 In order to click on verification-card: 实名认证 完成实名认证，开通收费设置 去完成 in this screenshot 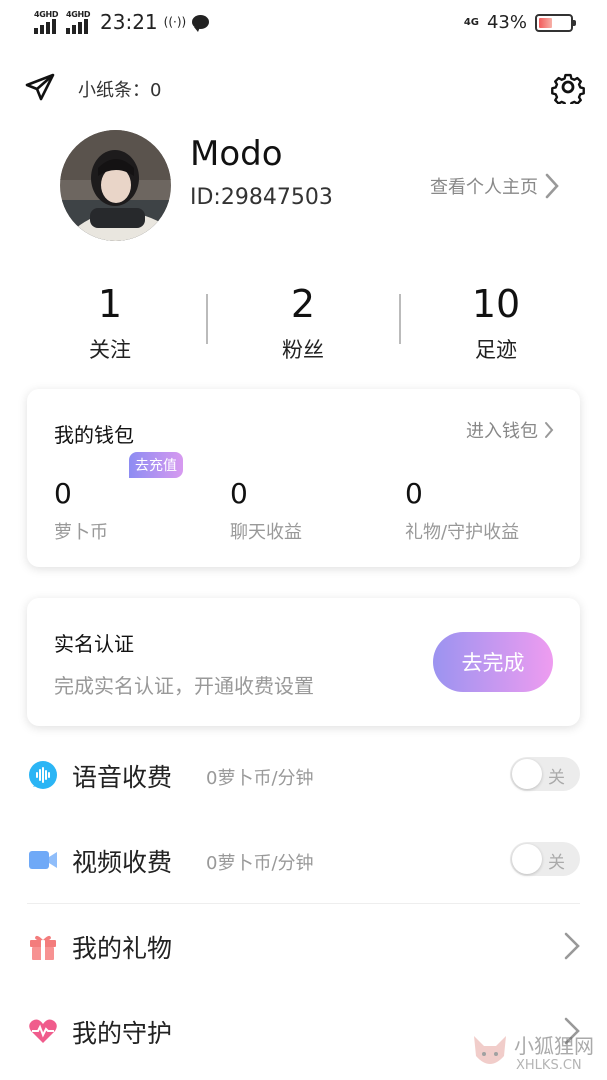, I will do `click(303, 662)`.